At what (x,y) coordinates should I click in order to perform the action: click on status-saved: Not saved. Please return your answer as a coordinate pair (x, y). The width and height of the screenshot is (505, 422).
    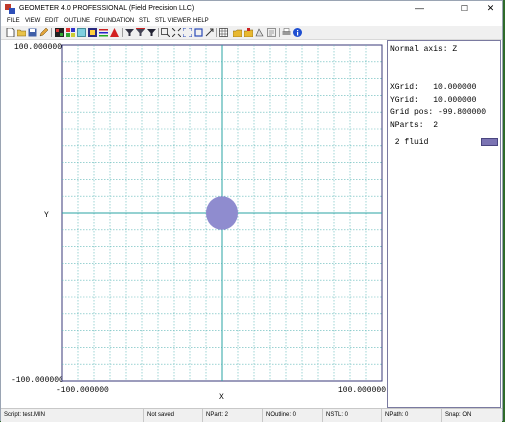
    Looking at the image, I should click on (172, 415).